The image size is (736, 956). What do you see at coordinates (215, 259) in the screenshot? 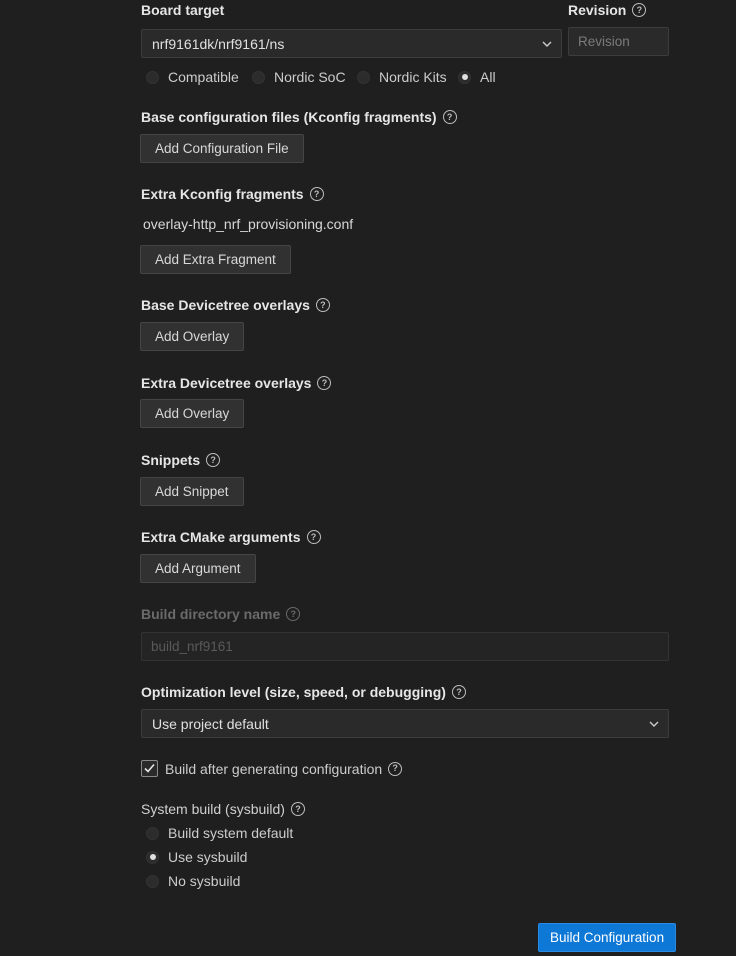
I see `add-extra-fragment-button: Add Extra Fragment` at bounding box center [215, 259].